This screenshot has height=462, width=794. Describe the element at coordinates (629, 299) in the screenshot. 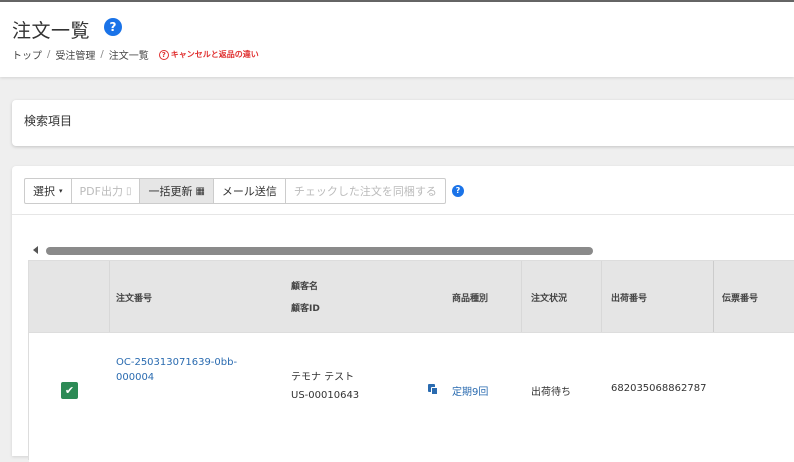

I see `header-shipment-no: 出荷番号` at that location.